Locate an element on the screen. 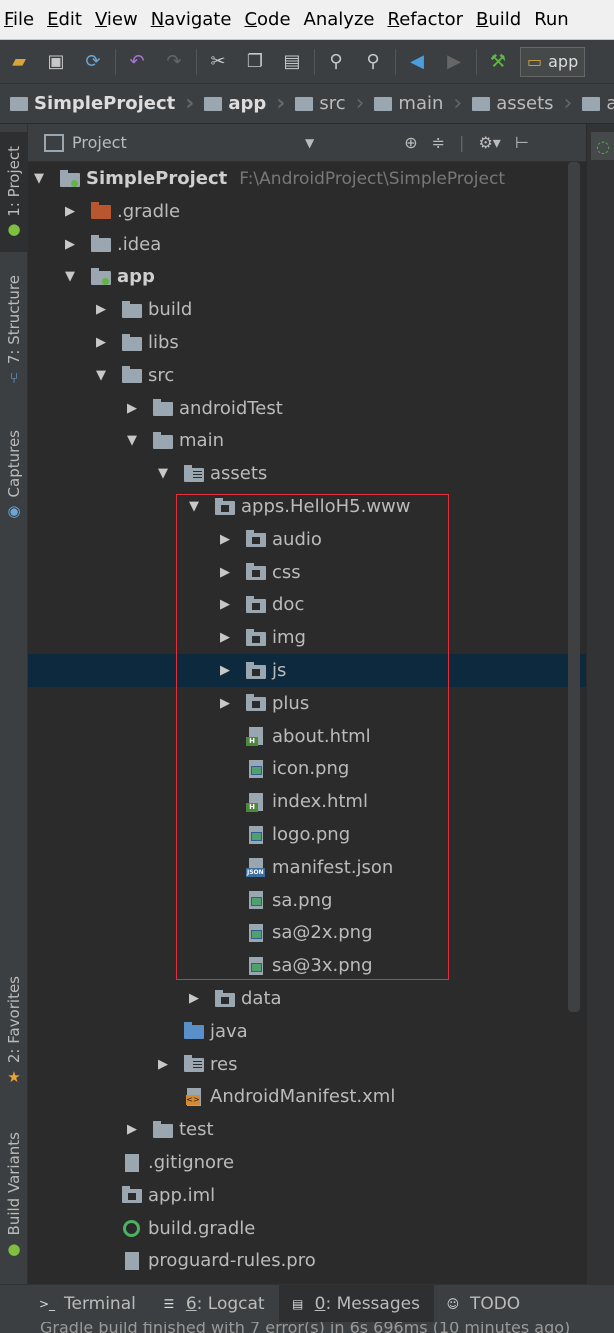  tree-row: ▼ app is located at coordinates (298, 276).